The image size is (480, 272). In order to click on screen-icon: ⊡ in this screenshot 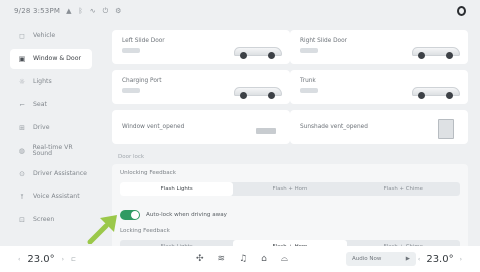, I will do `click(22, 220)`.